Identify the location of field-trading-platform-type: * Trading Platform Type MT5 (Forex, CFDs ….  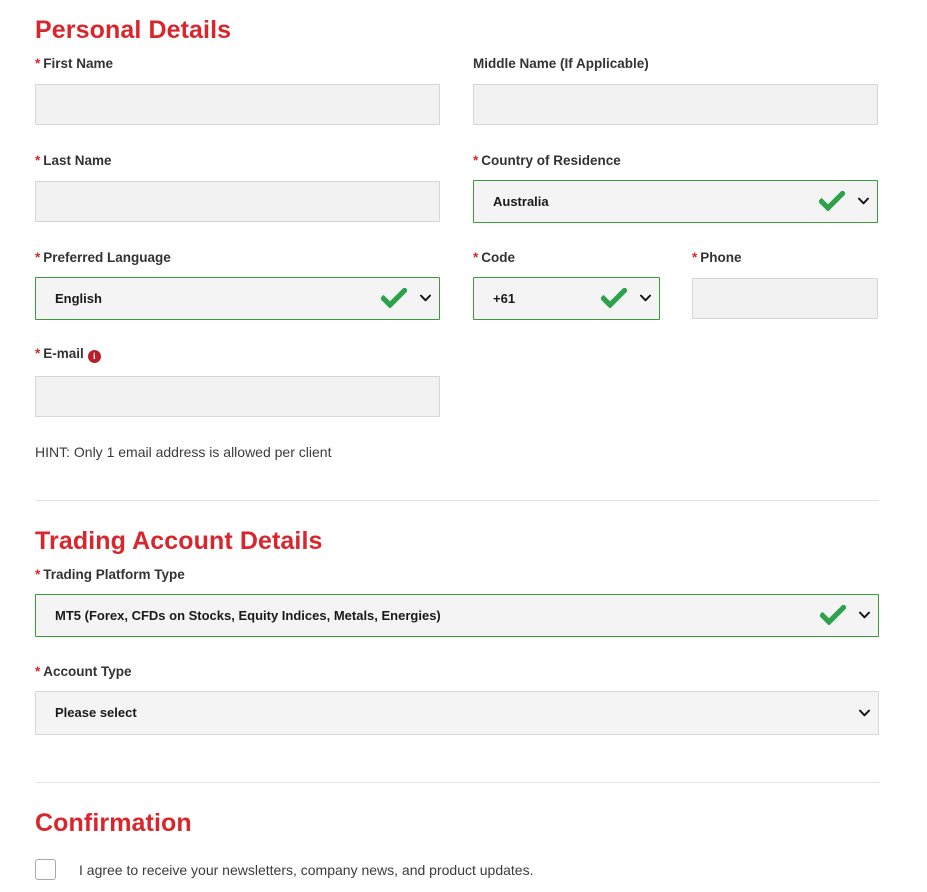
(457, 602).